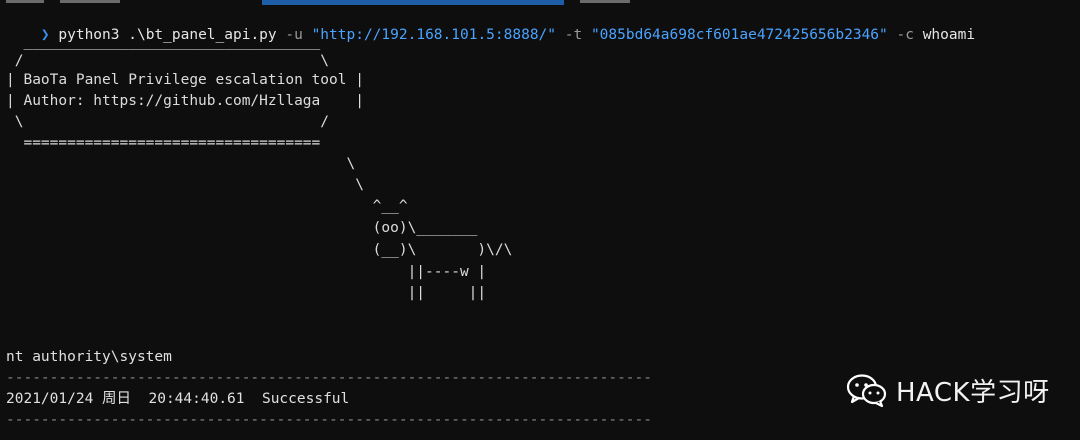 The width and height of the screenshot is (1080, 440). What do you see at coordinates (89, 357) in the screenshot?
I see `output-user: nt authority\system` at bounding box center [89, 357].